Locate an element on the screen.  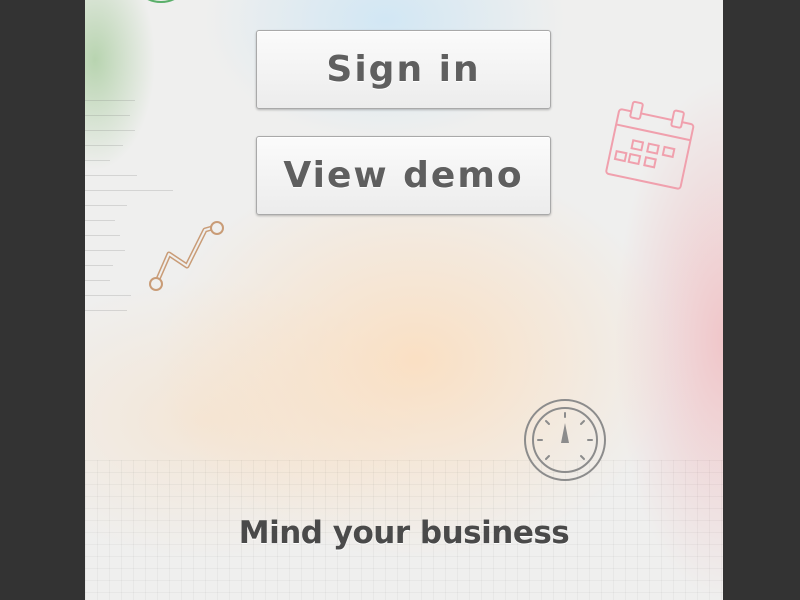
calendar-icon is located at coordinates (650, 148).